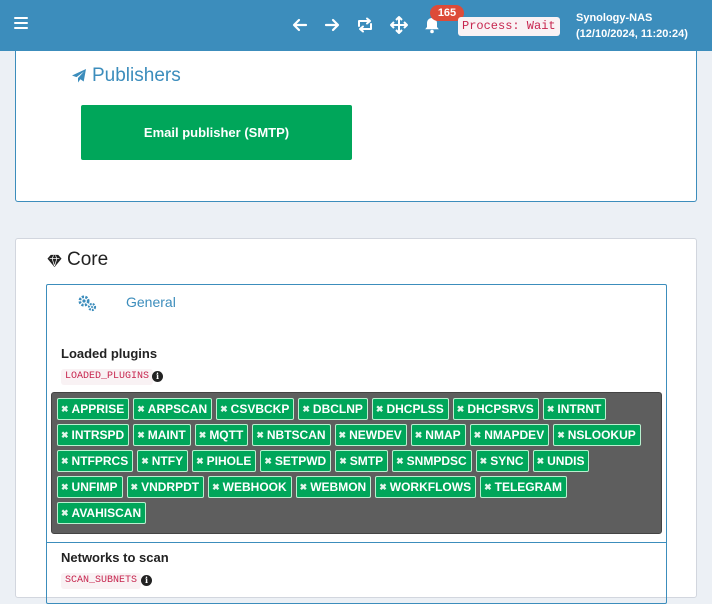 The height and width of the screenshot is (604, 712). I want to click on plugin-chip: ✖ NTFPRCS, so click(95, 461).